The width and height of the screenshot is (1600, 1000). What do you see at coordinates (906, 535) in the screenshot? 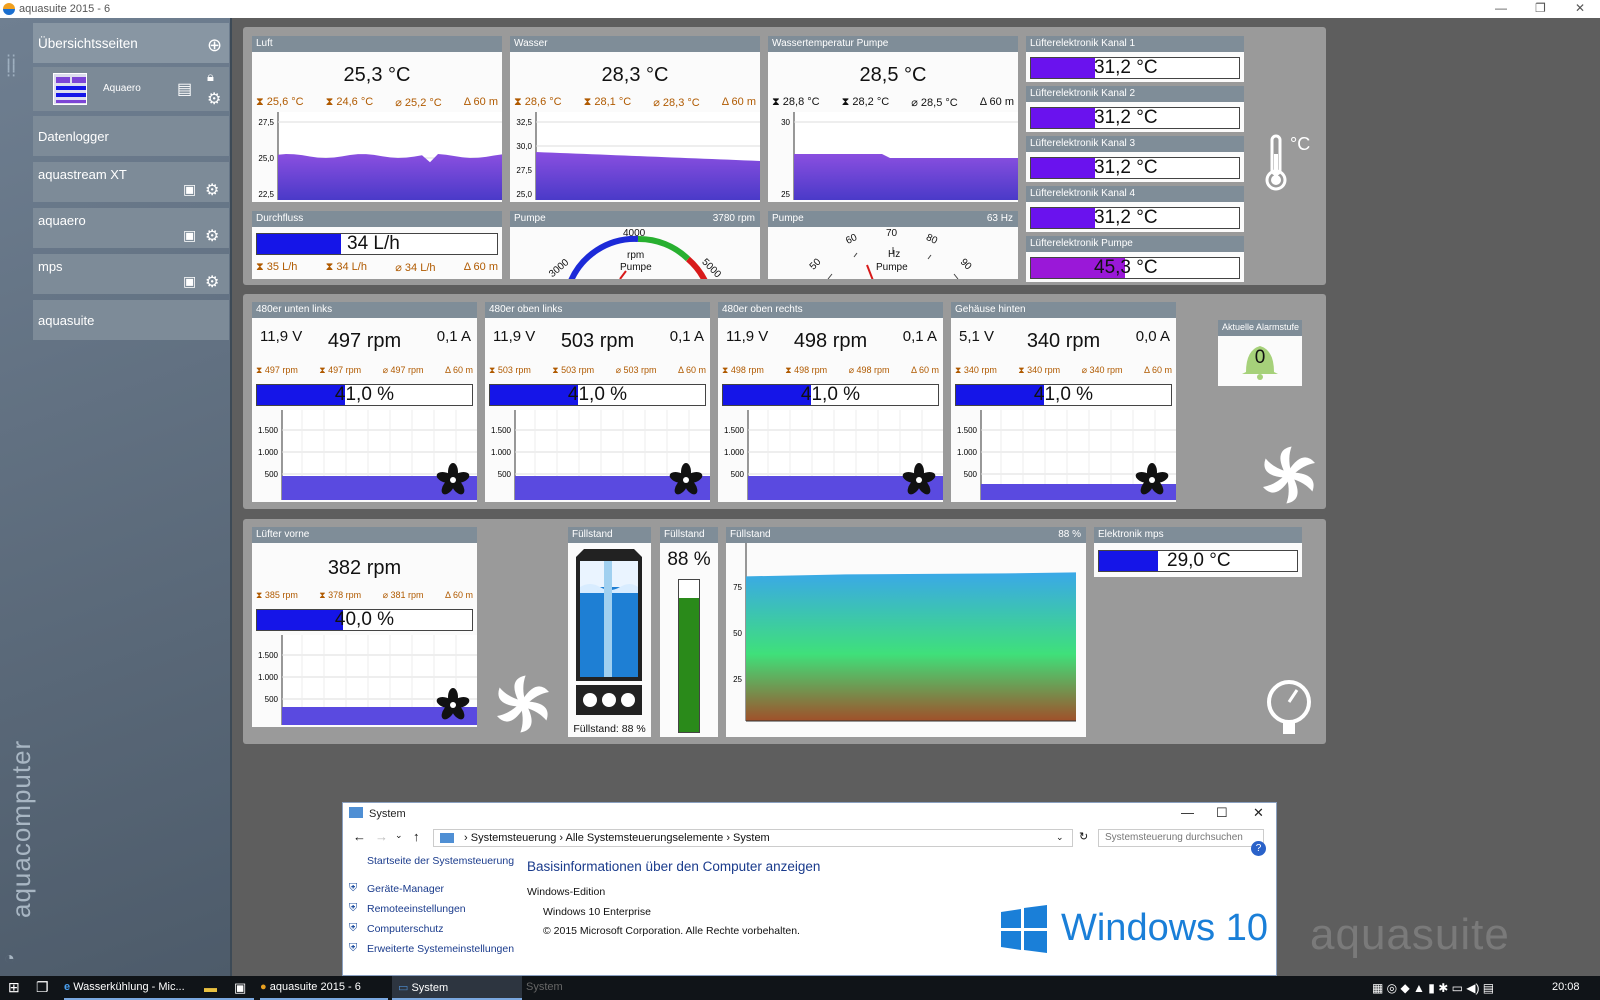
I see `widget-header: Füllstand 88 %` at bounding box center [906, 535].